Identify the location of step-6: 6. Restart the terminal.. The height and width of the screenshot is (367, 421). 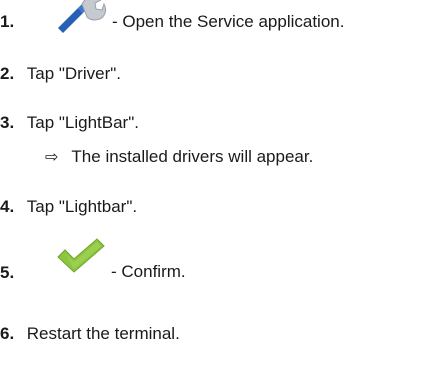
(90, 334).